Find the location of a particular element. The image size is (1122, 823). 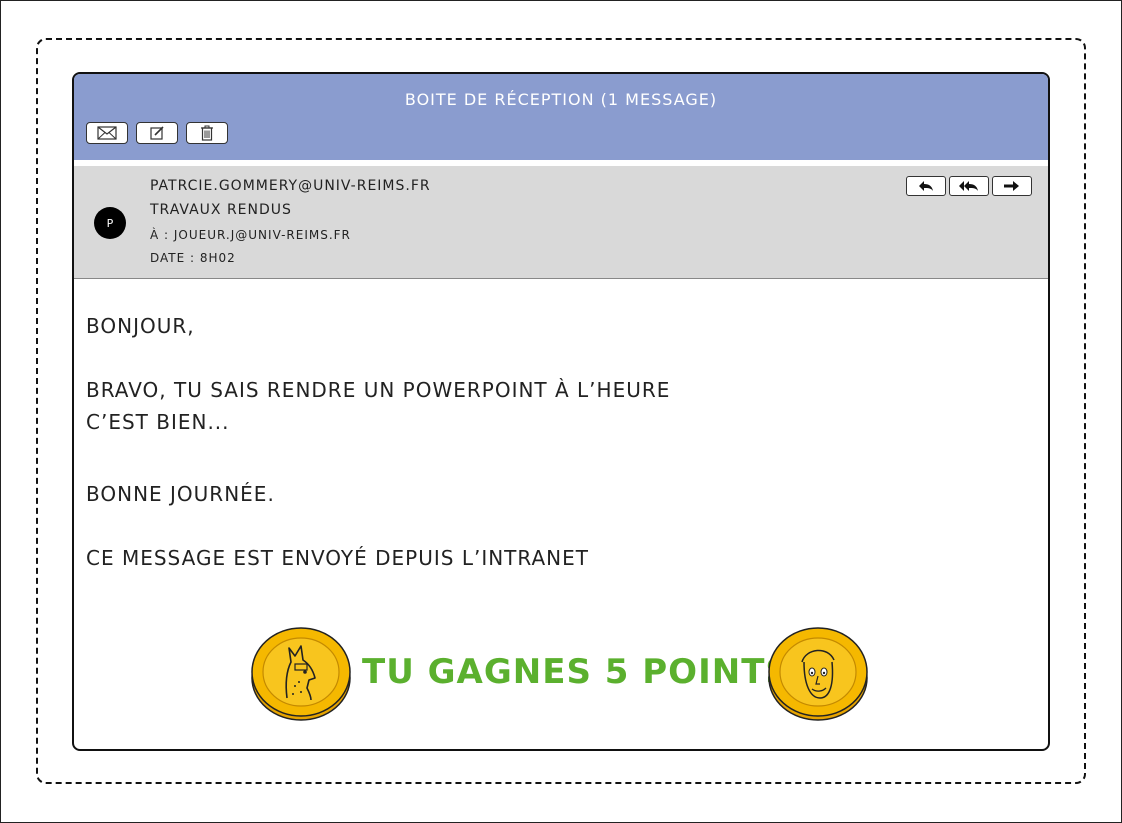

sender-address: patrcie.gommery@univ-reims.fr is located at coordinates (290, 186).